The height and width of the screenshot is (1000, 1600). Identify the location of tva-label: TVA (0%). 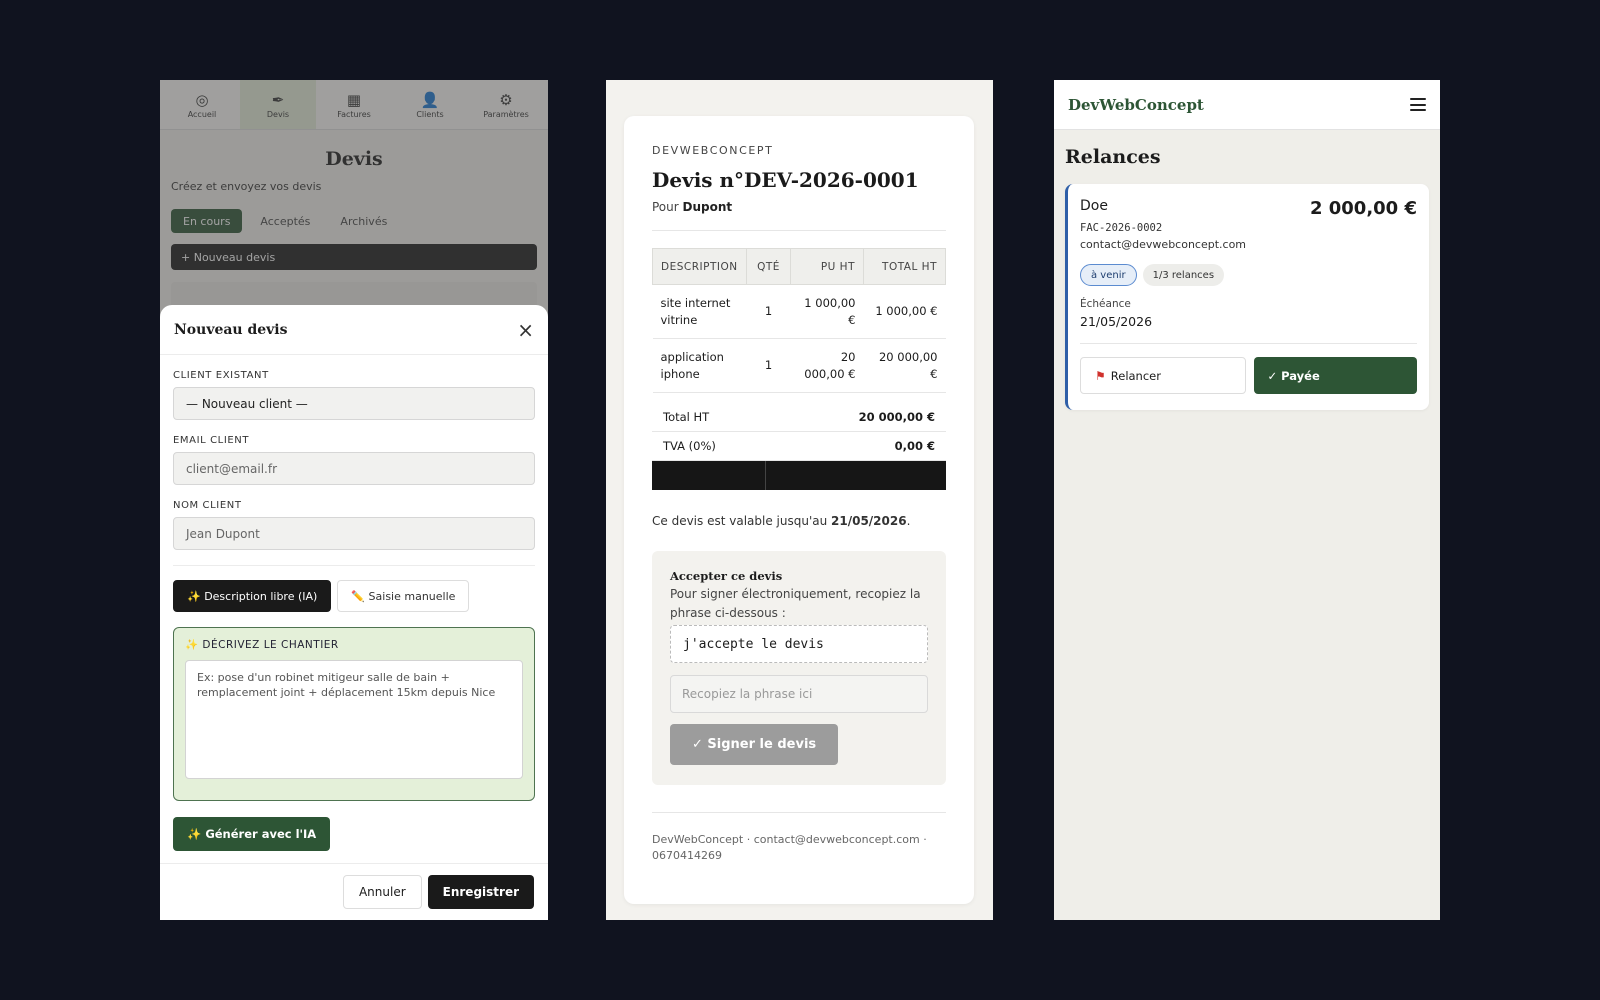
(689, 446).